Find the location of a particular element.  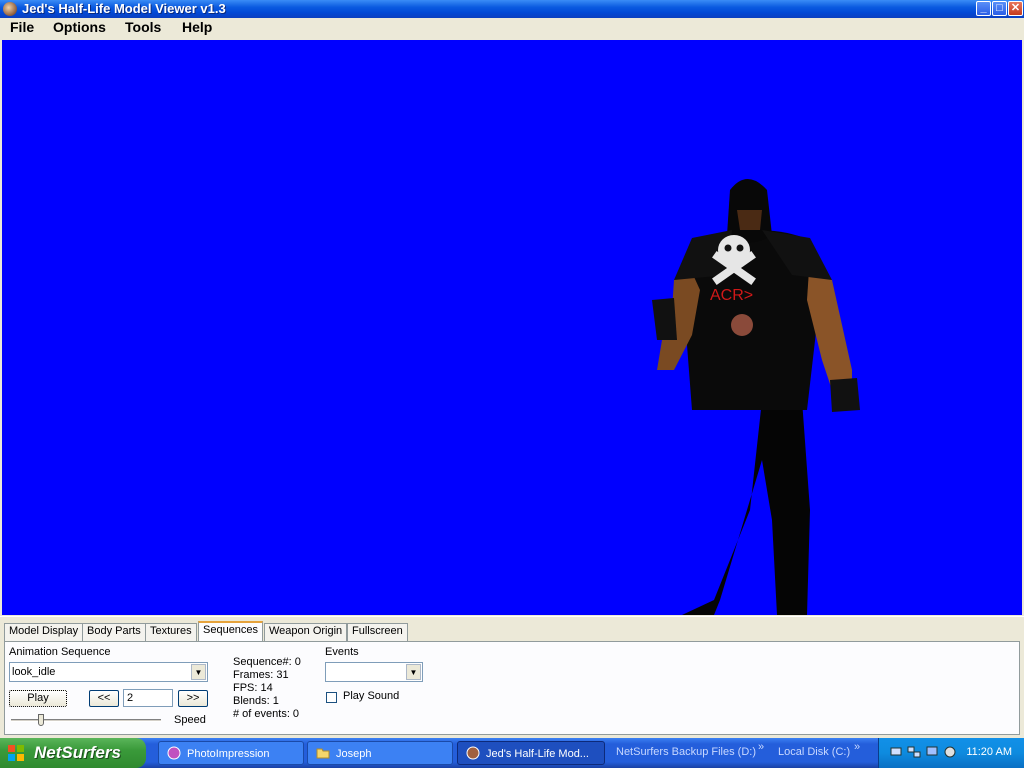

app-icon is located at coordinates (10, 9).